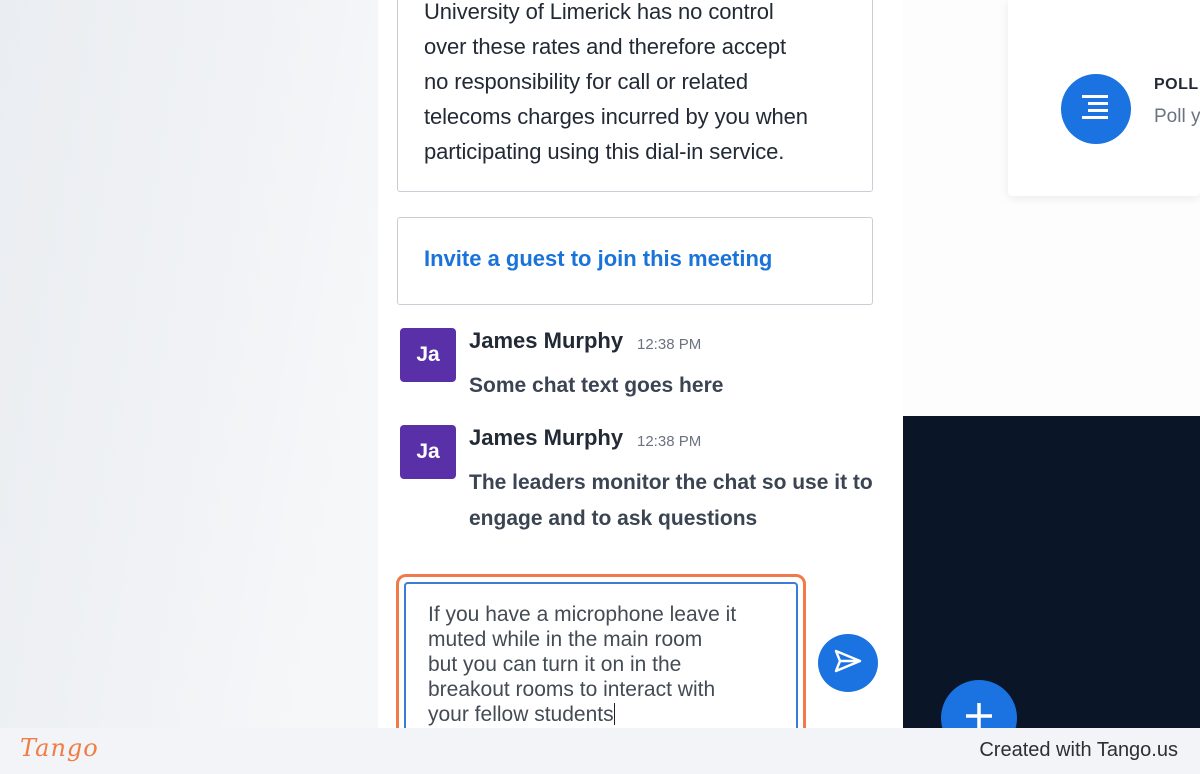 The width and height of the screenshot is (1200, 774). Describe the element at coordinates (598, 259) in the screenshot. I see `invite-guest-link: Invite a guest to join this meeting` at that location.